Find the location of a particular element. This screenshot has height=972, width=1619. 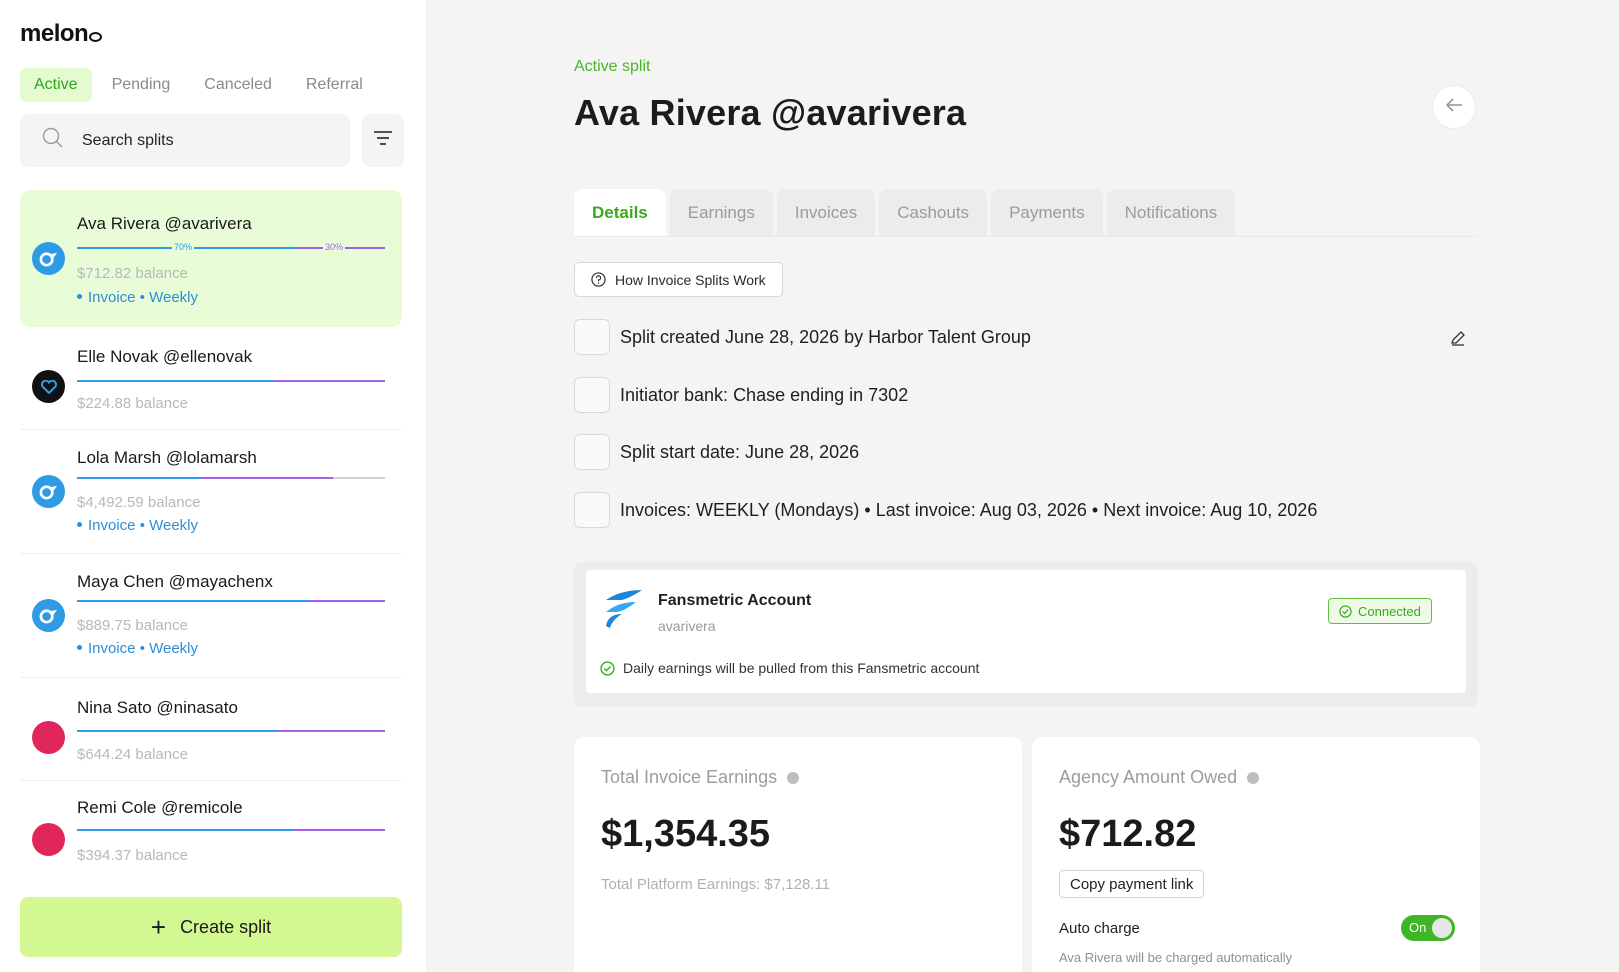

tab-notifications: Notifications is located at coordinates (1171, 212).